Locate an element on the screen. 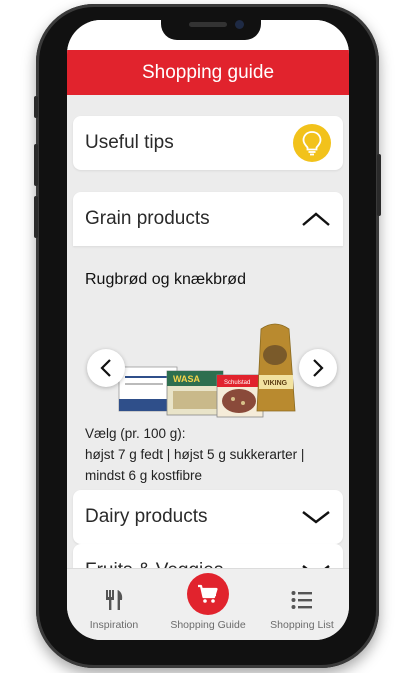 Image resolution: width=415 pixels, height=673 pixels. tab-inspiration: Inspiration is located at coordinates (114, 604).